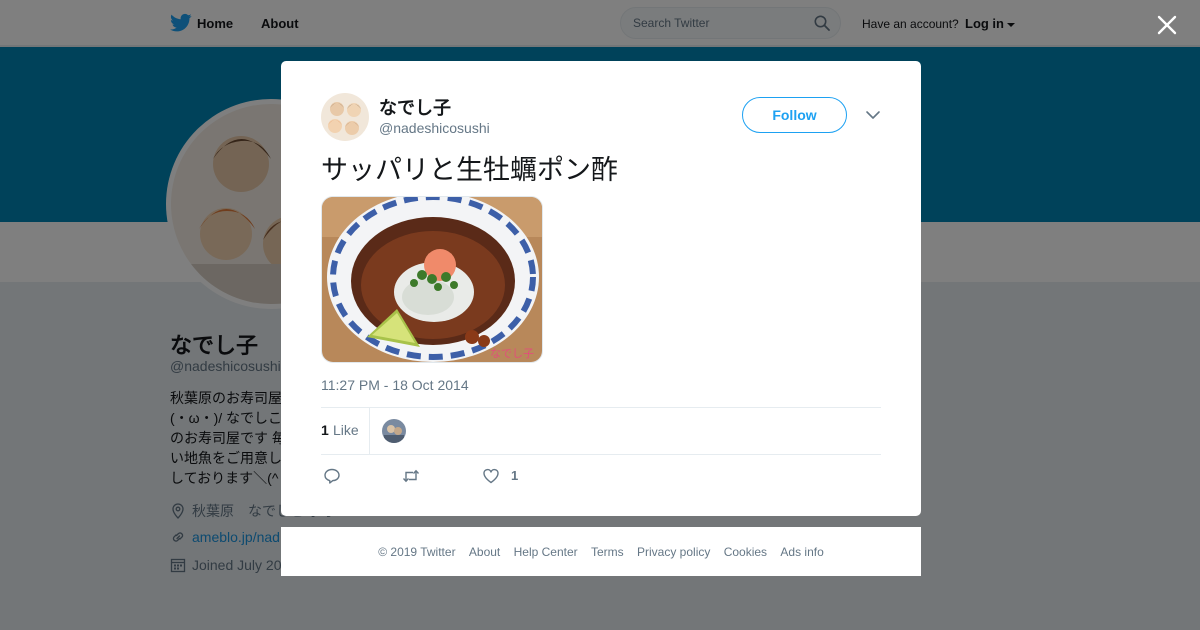  What do you see at coordinates (673, 552) in the screenshot?
I see `footer-privacy-link: Privacy policy` at bounding box center [673, 552].